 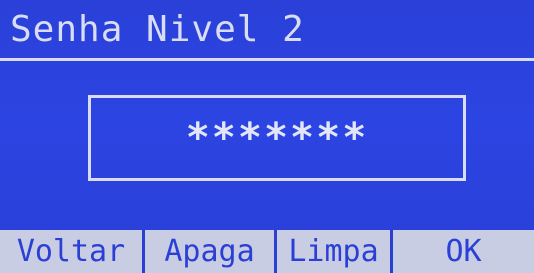 What do you see at coordinates (332, 251) in the screenshot?
I see `clear-button: Limpa` at bounding box center [332, 251].